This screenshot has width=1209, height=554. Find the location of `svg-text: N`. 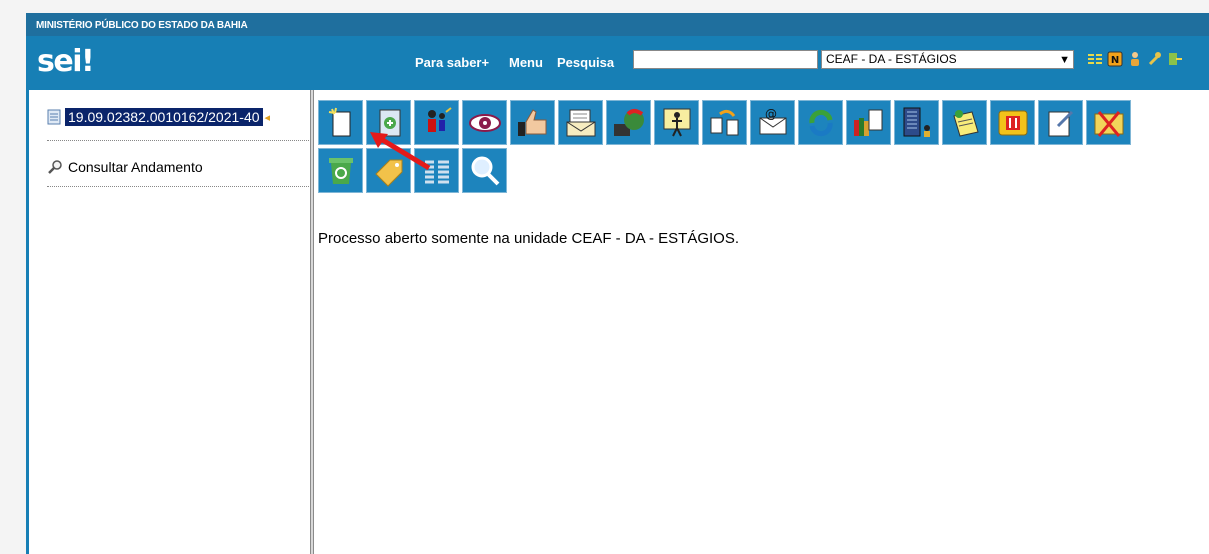

svg-text: N is located at coordinates (1115, 60).